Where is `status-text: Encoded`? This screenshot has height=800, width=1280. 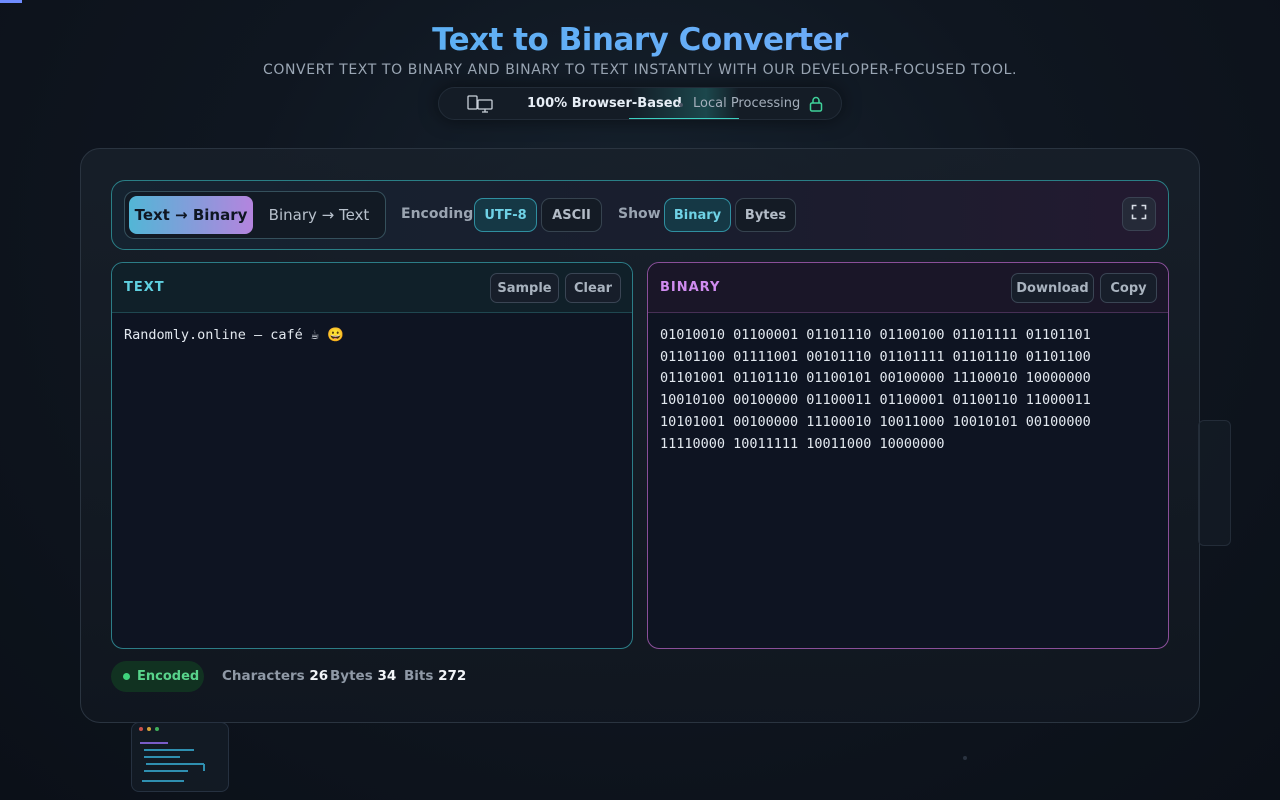
status-text: Encoded is located at coordinates (168, 676).